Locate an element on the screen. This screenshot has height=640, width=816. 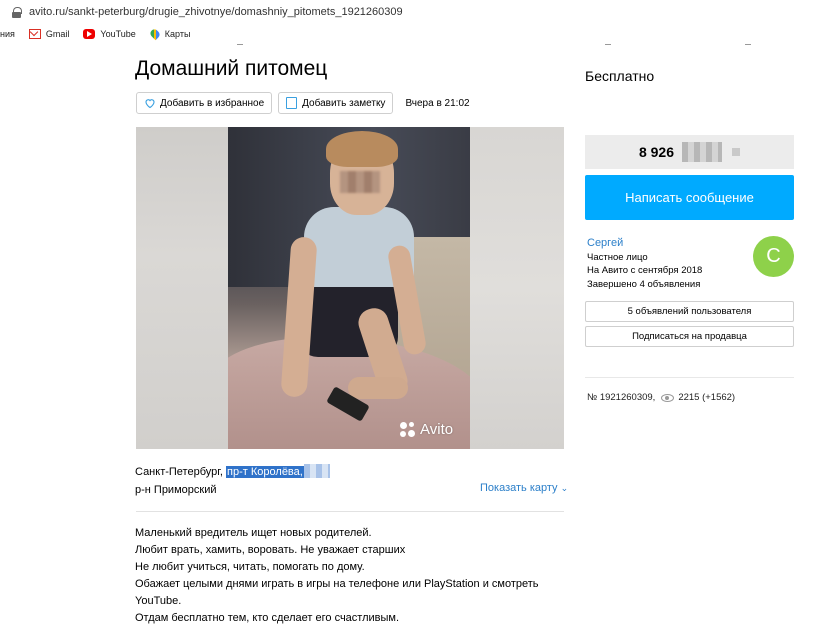
add-note-button: Добавить заметку is located at coordinates (336, 103).